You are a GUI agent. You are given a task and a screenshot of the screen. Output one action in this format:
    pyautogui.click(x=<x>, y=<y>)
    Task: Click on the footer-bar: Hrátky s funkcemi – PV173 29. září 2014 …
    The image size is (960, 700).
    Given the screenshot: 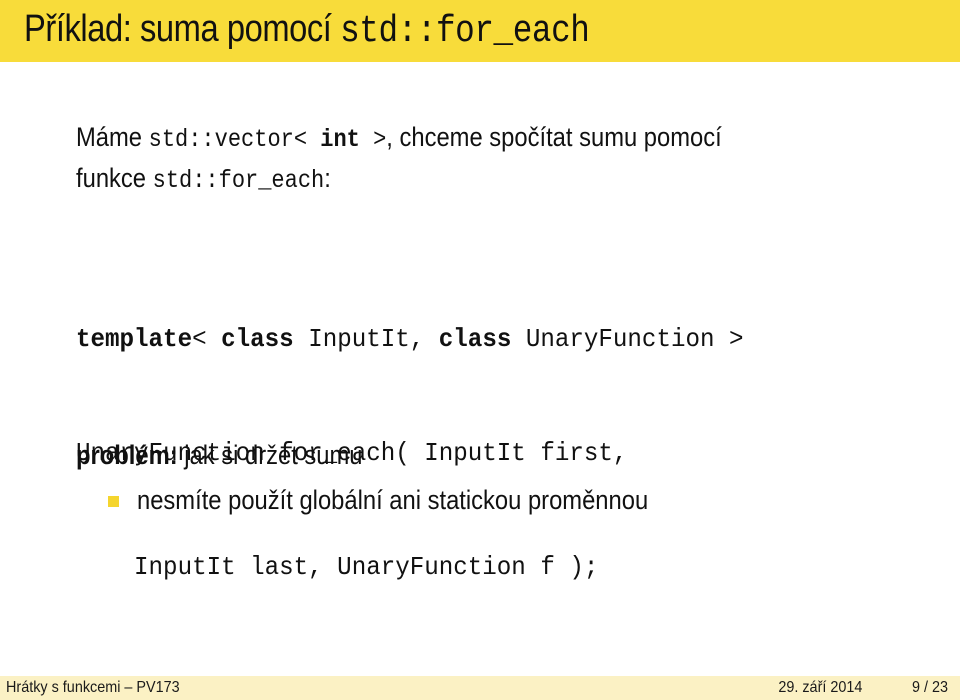 What is the action you would take?
    pyautogui.click(x=480, y=688)
    